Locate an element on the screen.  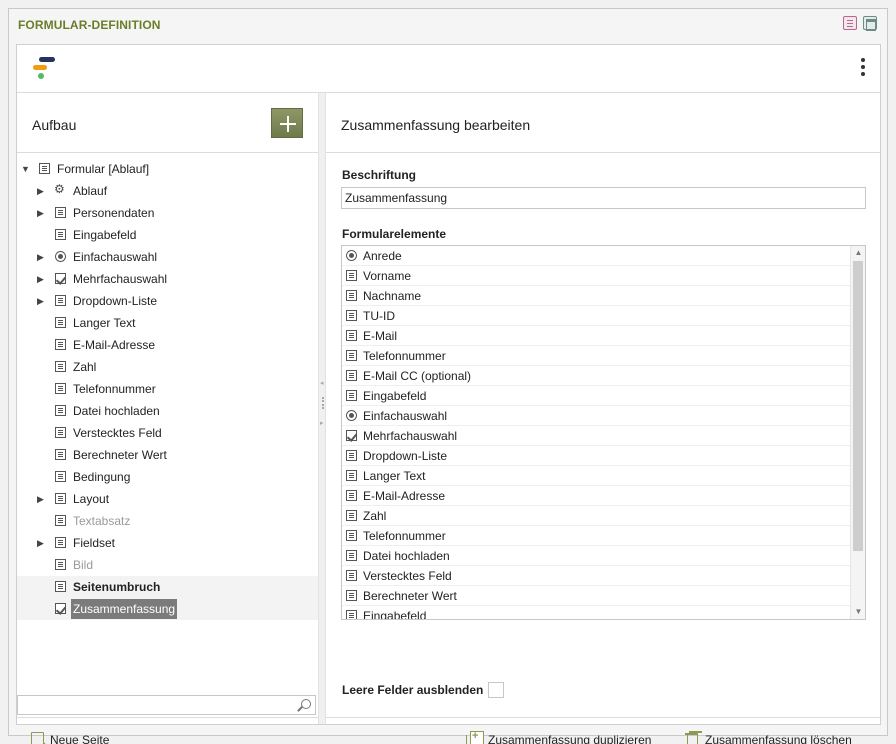
list-item: Verstecktes Feld is located at coordinates (596, 576).